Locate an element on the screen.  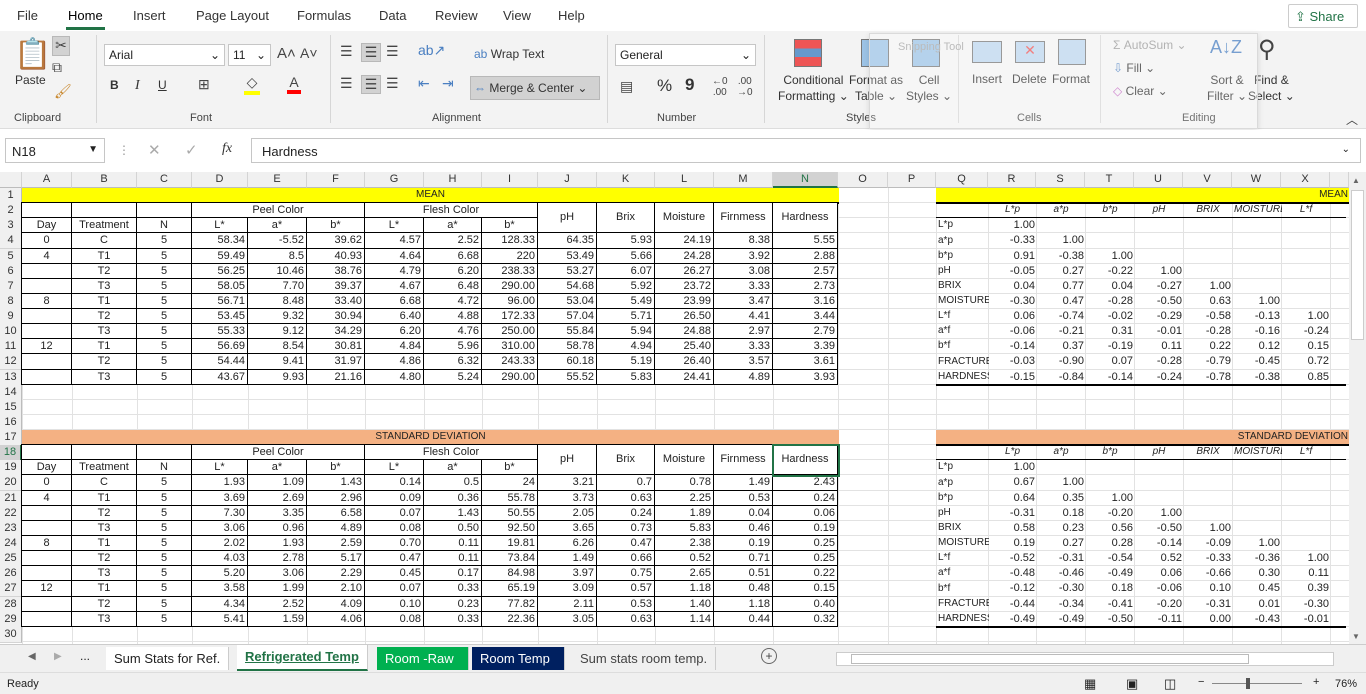
menu-file: File is located at coordinates (27, 15).